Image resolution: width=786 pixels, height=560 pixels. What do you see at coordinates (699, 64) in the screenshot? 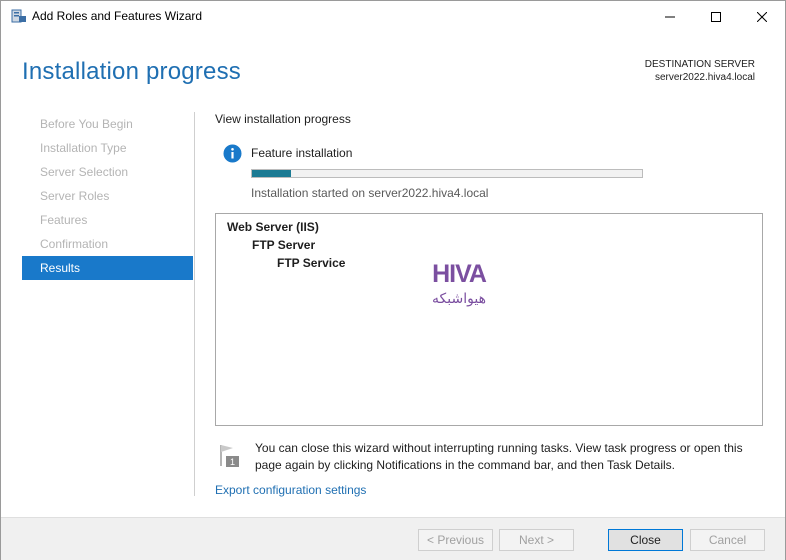
I see `destination-label: DESTINATION SERVER` at bounding box center [699, 64].